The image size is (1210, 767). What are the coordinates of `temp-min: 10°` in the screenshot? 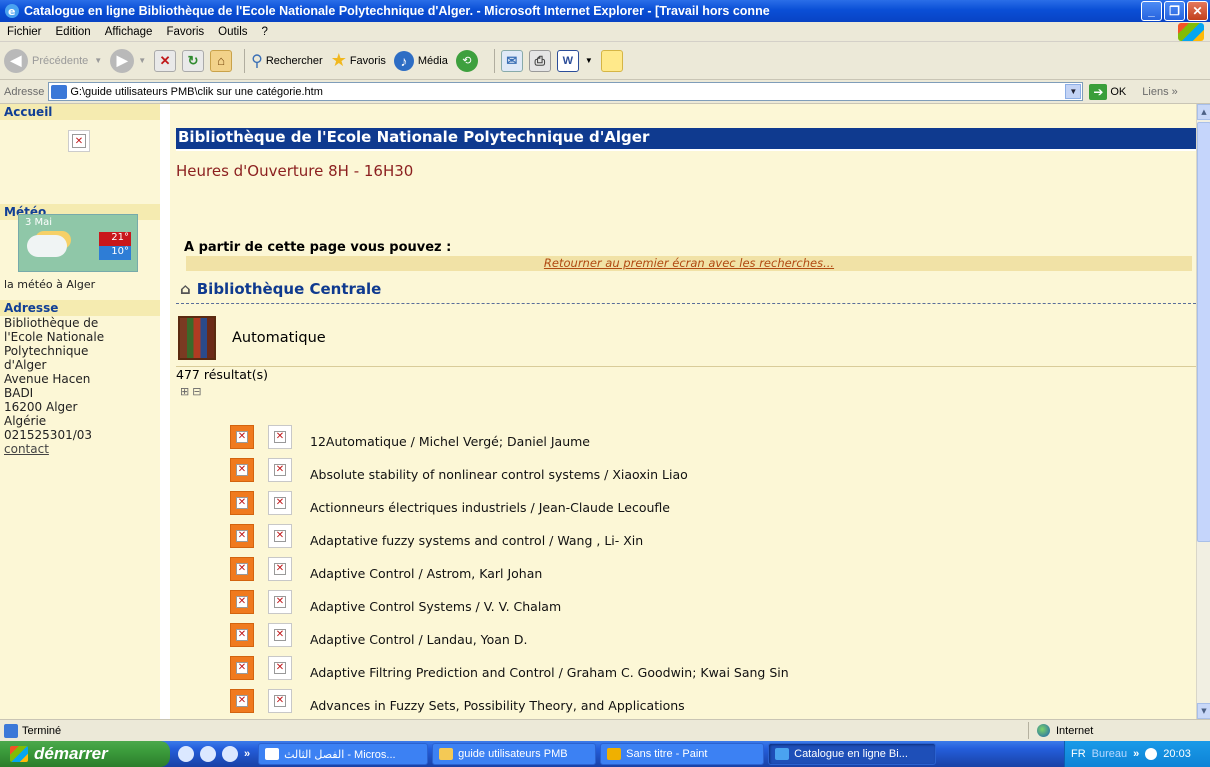 It's located at (115, 253).